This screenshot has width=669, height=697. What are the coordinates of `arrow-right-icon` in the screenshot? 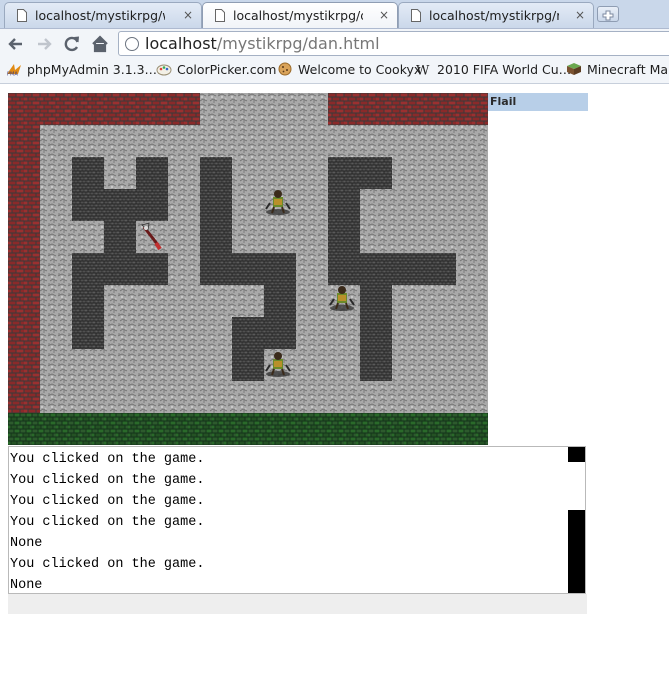 It's located at (45, 44).